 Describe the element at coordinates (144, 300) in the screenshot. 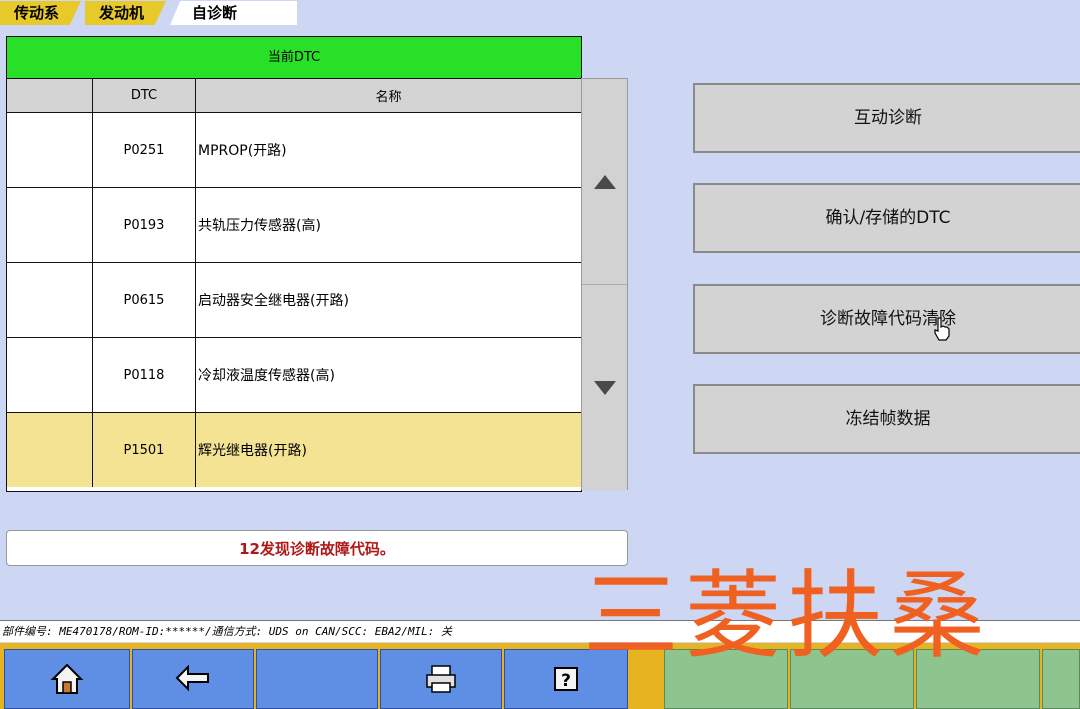

I see `dtc-code: P0615` at that location.